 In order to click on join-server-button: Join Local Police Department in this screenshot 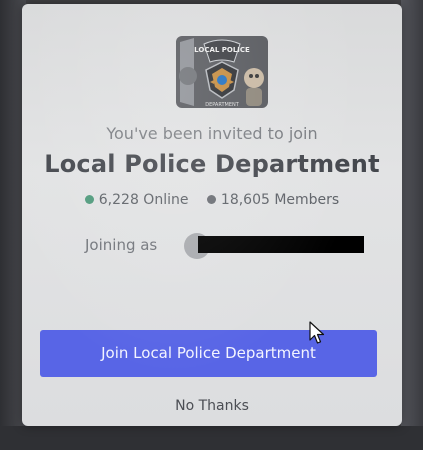, I will do `click(208, 353)`.